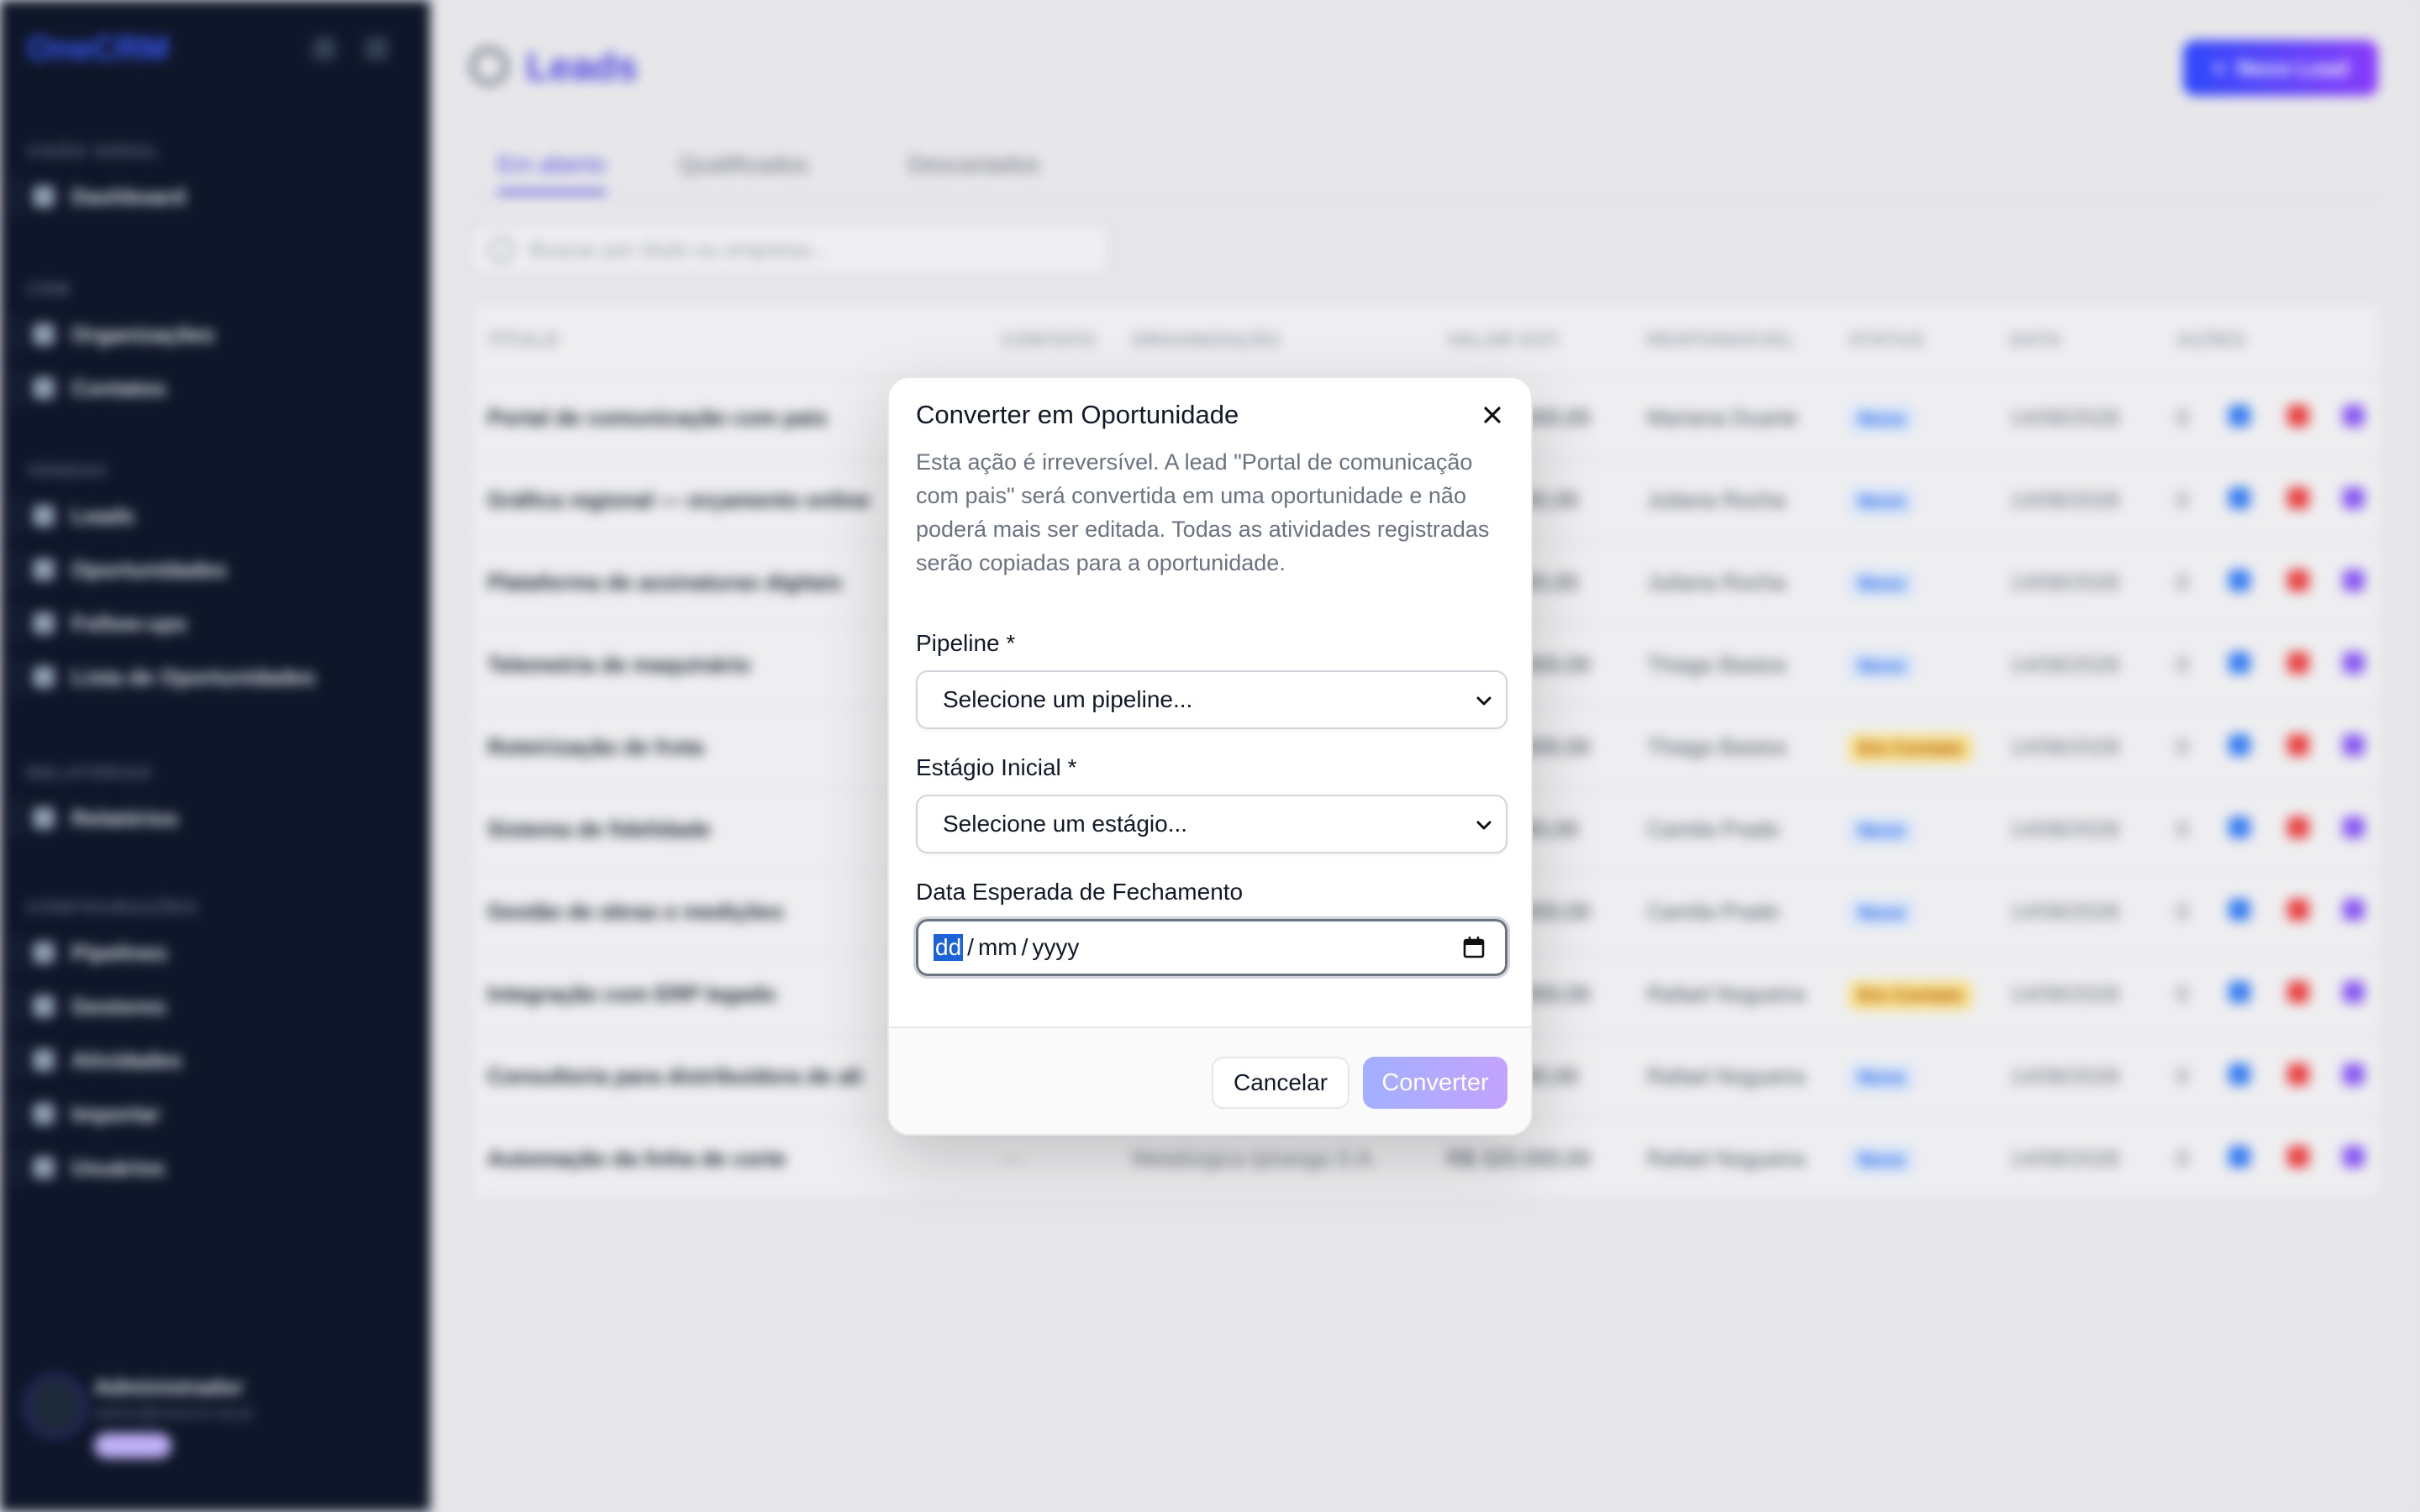 The image size is (2420, 1512). Describe the element at coordinates (1281, 1083) in the screenshot. I see `cancel-button: Cancelar` at that location.